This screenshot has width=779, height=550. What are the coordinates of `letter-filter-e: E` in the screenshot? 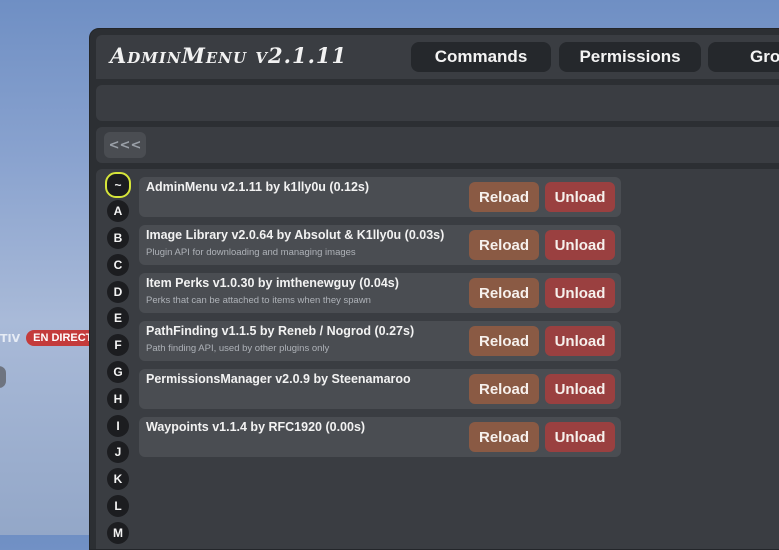 It's located at (118, 318).